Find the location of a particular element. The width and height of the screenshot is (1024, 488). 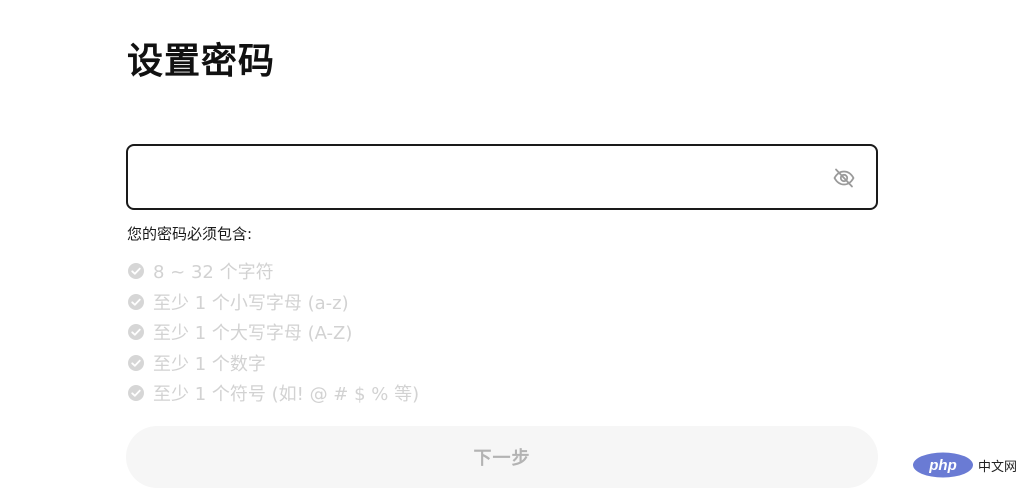

requirement-label: 至少 1 个符号 (如! @ # $ % 等) is located at coordinates (286, 395).